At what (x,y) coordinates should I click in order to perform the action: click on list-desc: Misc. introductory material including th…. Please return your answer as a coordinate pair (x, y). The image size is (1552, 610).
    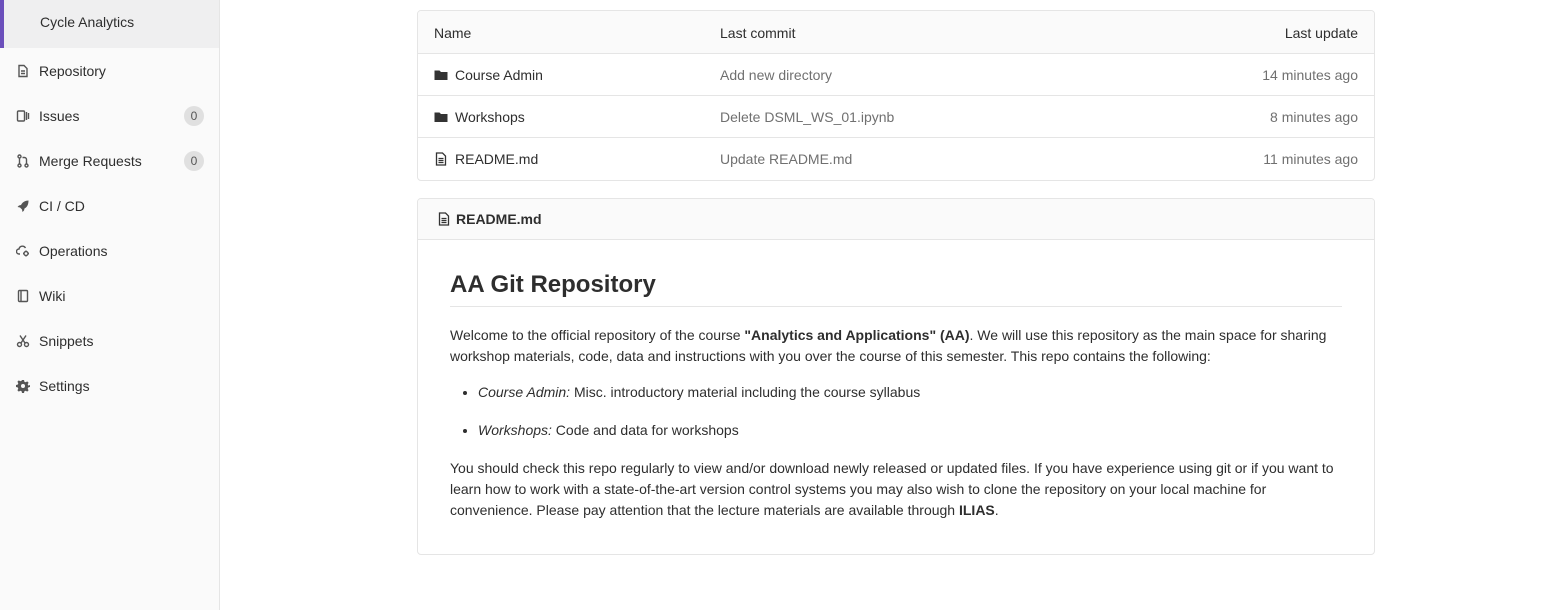
    Looking at the image, I should click on (745, 392).